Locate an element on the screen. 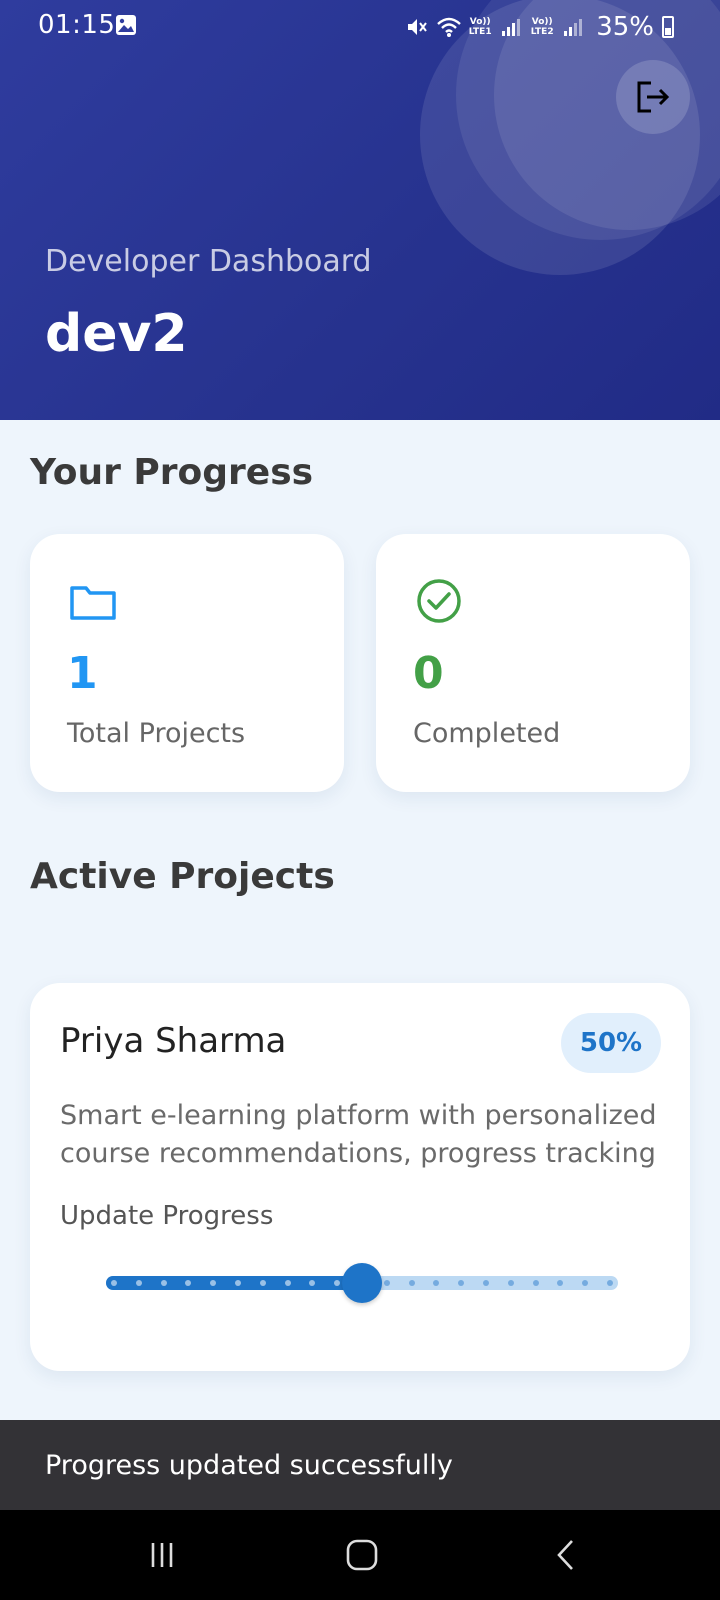 The width and height of the screenshot is (720, 1600). wifi-icon is located at coordinates (449, 27).